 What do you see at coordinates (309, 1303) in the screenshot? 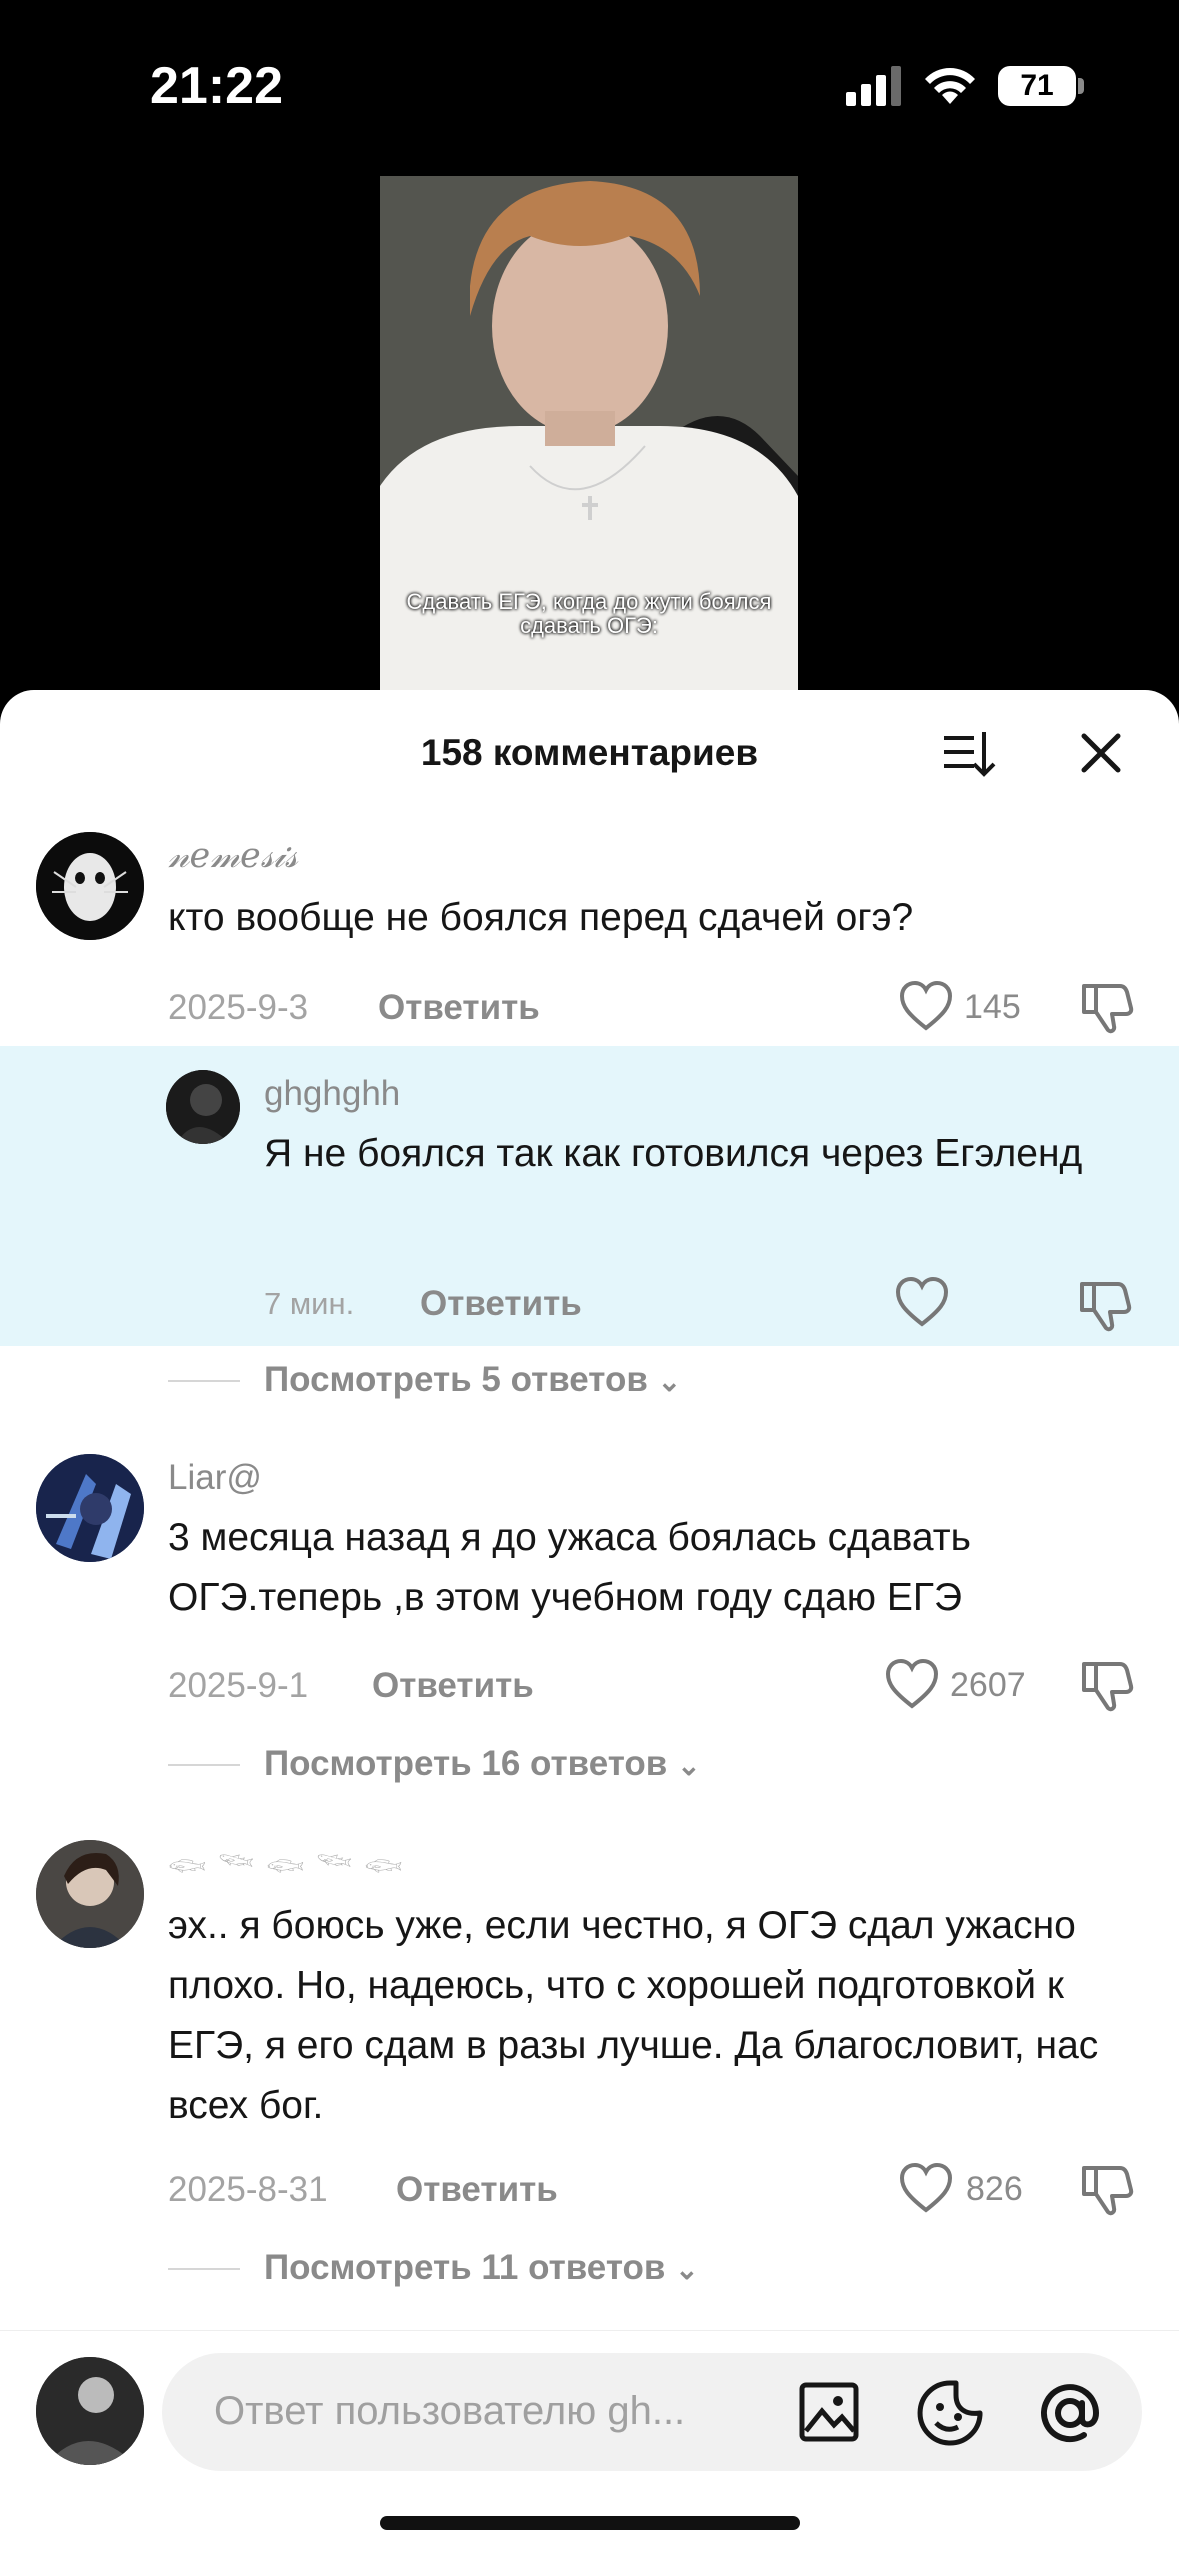
I see `reply-date: 7 мин.` at bounding box center [309, 1303].